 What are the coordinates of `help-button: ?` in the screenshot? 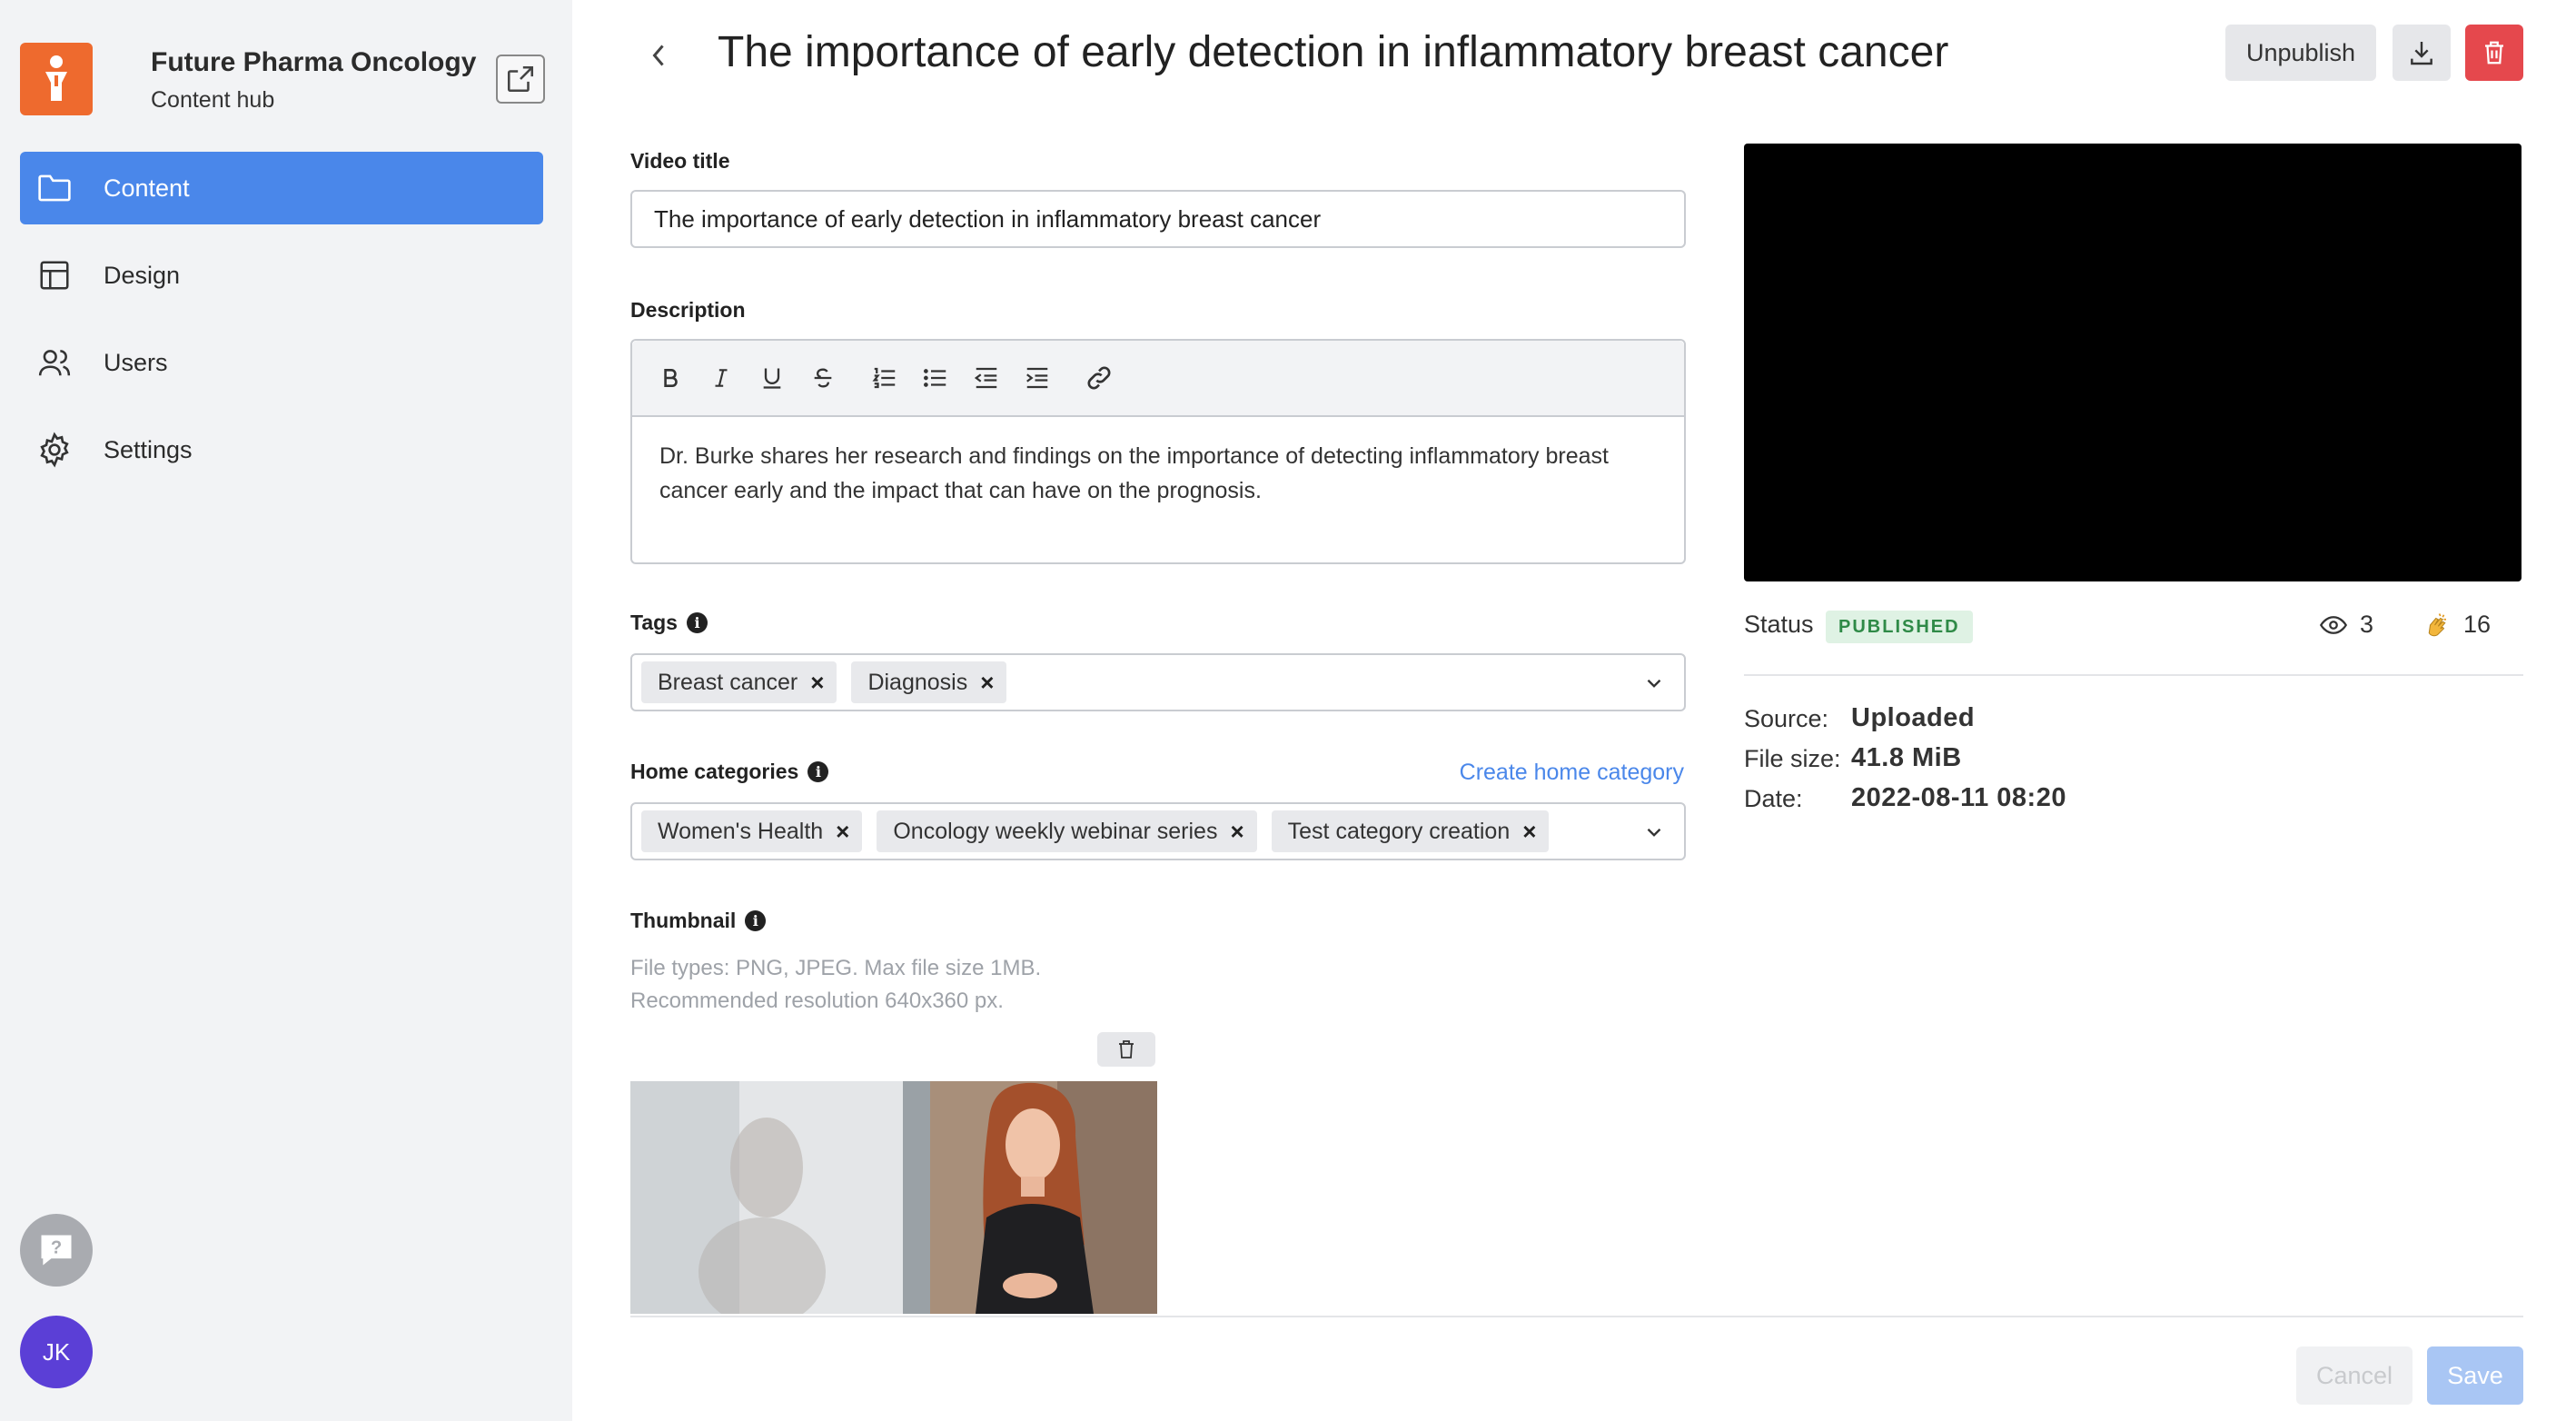 It's located at (56, 1250).